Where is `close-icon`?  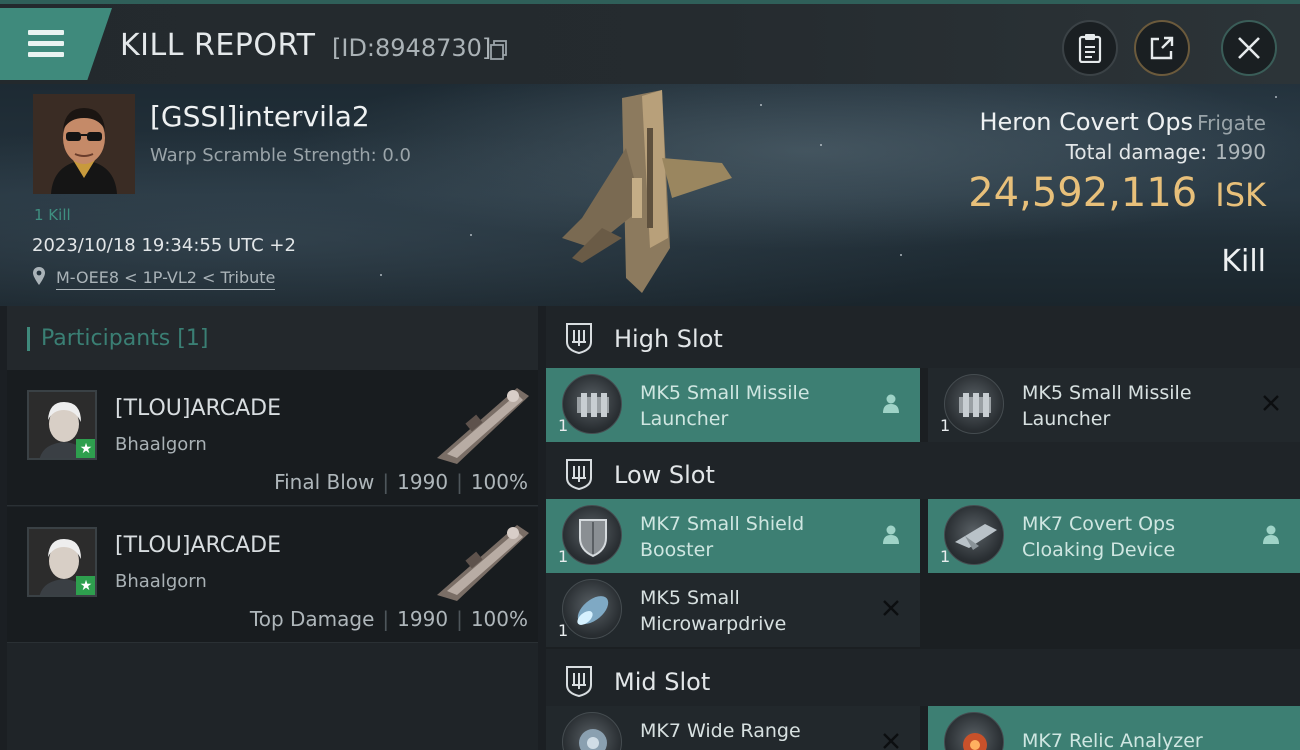
close-icon is located at coordinates (1249, 48).